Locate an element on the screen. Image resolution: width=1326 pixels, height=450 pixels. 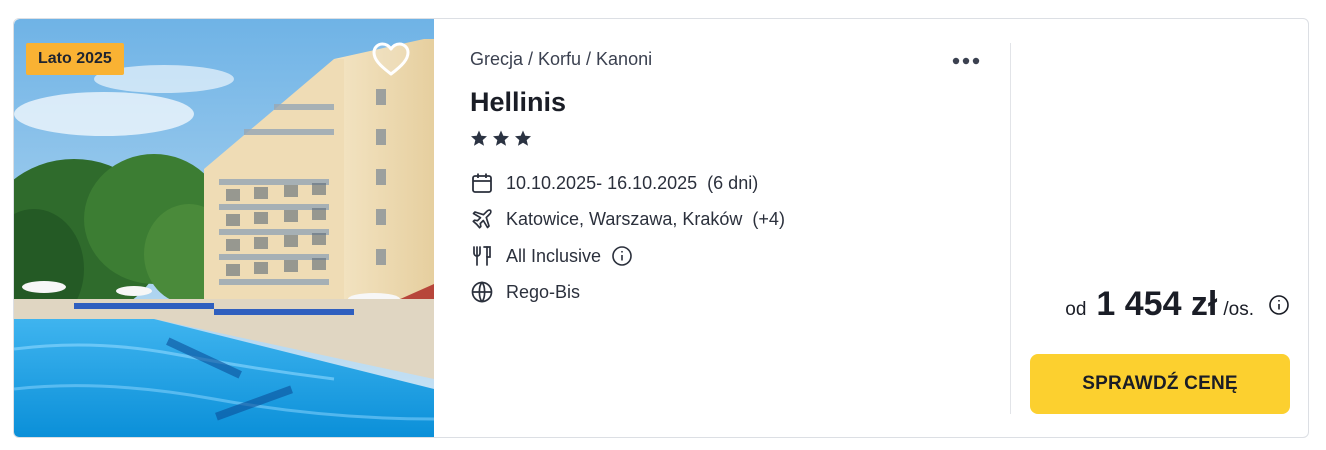
departures-text: Katowice, Warszawa, Kraków is located at coordinates (624, 218).